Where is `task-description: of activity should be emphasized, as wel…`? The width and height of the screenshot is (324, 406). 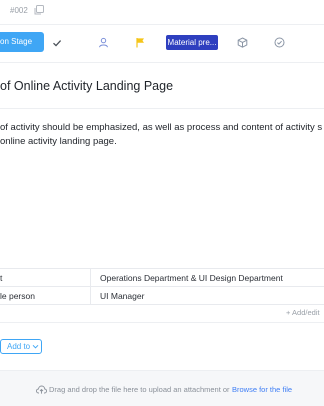
task-description: of activity should be emphasized, as wel… is located at coordinates (161, 135).